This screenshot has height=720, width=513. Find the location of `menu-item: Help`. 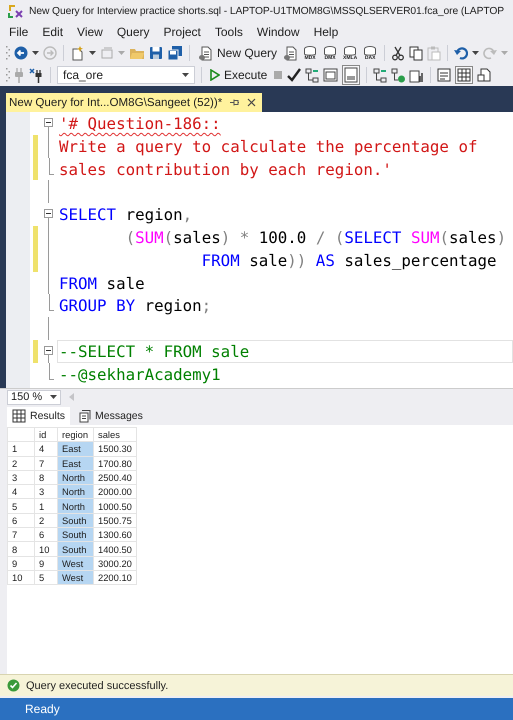

menu-item: Help is located at coordinates (326, 32).